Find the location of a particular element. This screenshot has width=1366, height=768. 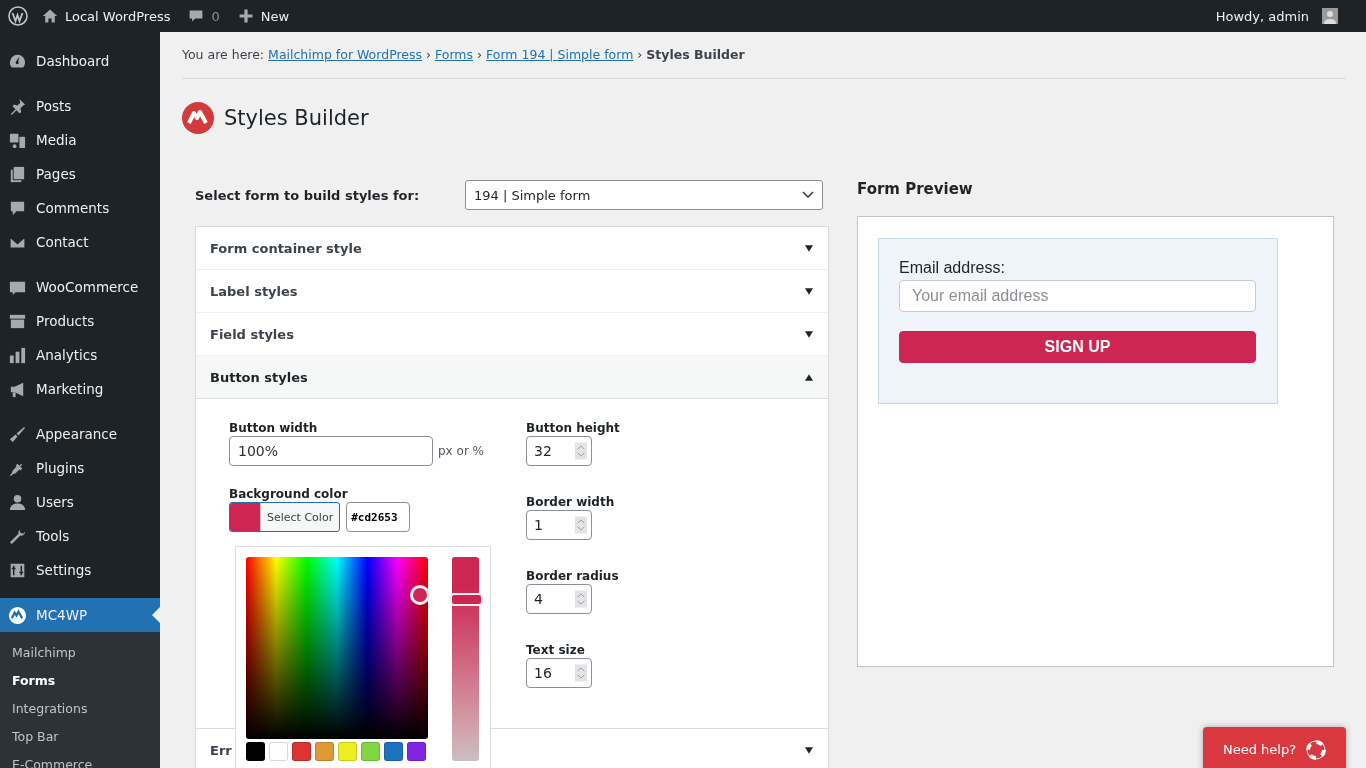

menu-item: MC4WP is located at coordinates (80, 615).